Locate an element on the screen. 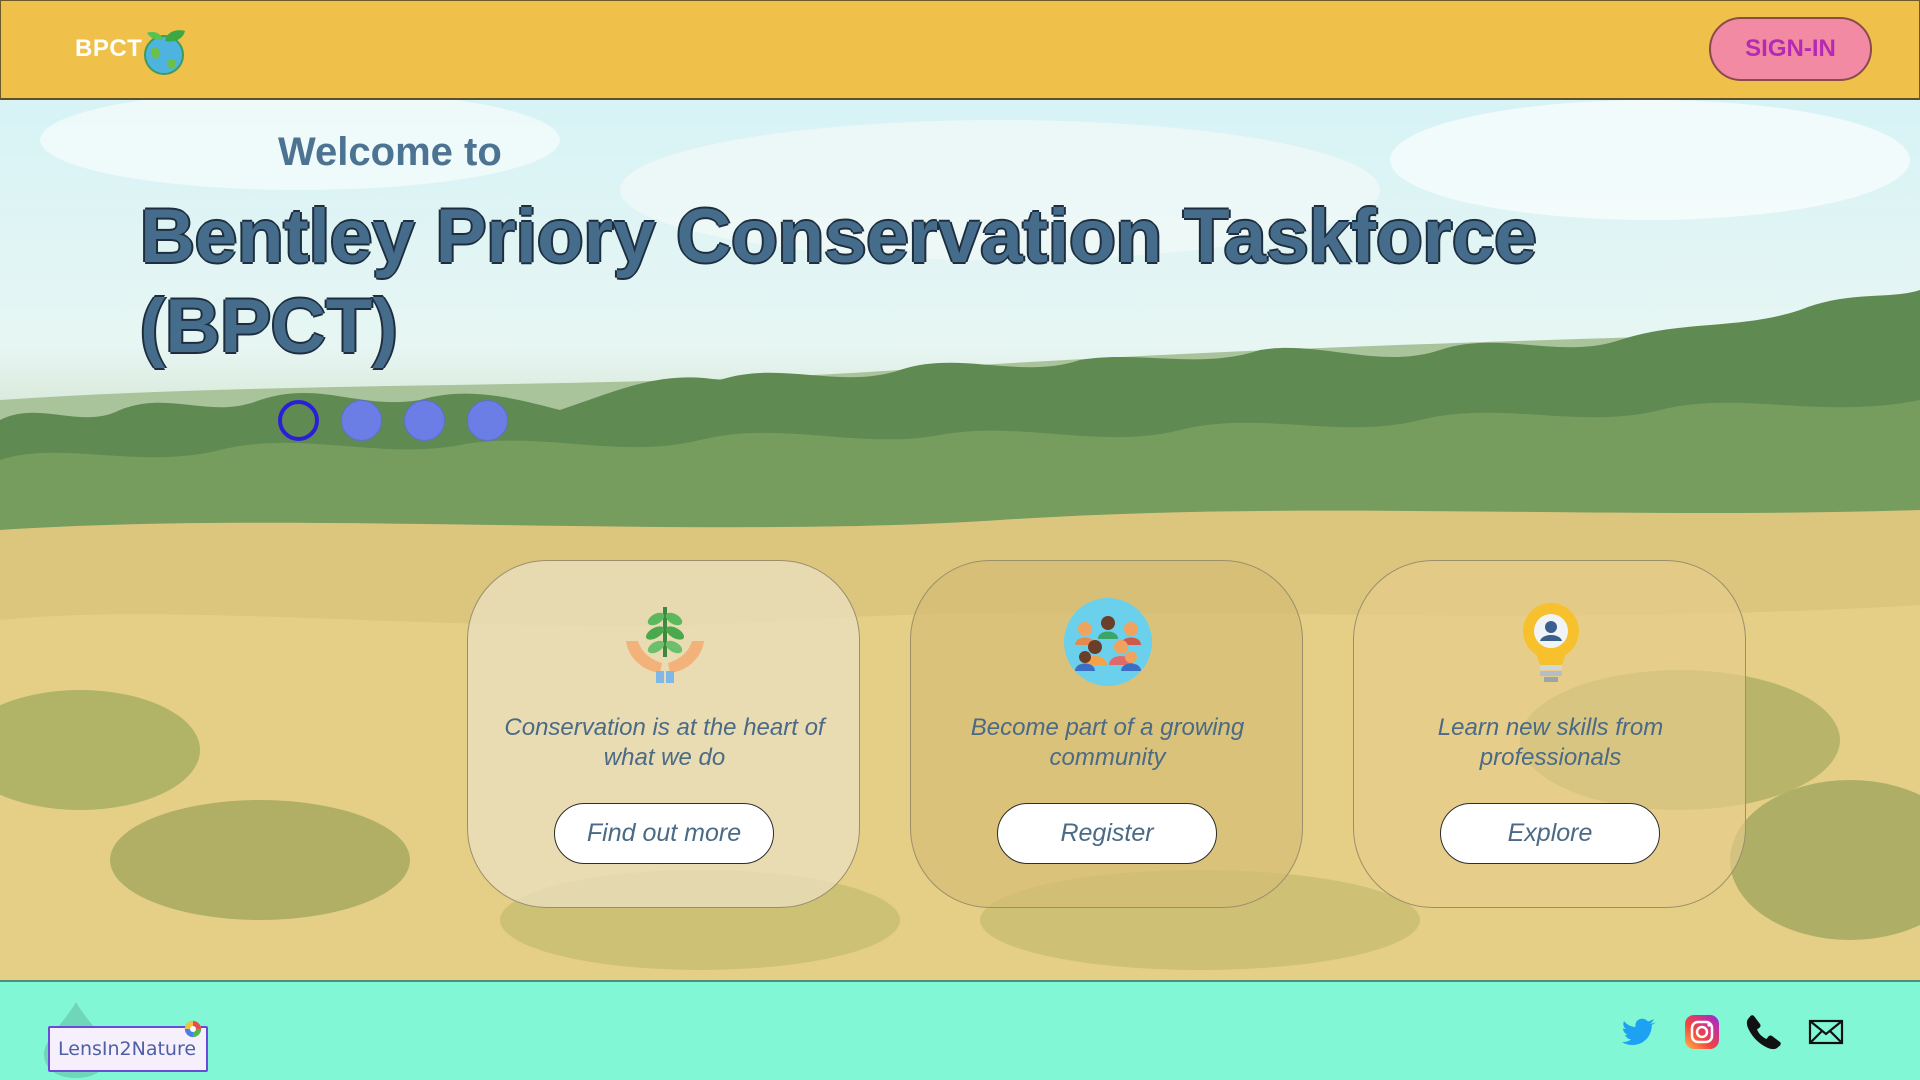 Image resolution: width=1920 pixels, height=1080 pixels. explore-button: Explore is located at coordinates (1550, 833).